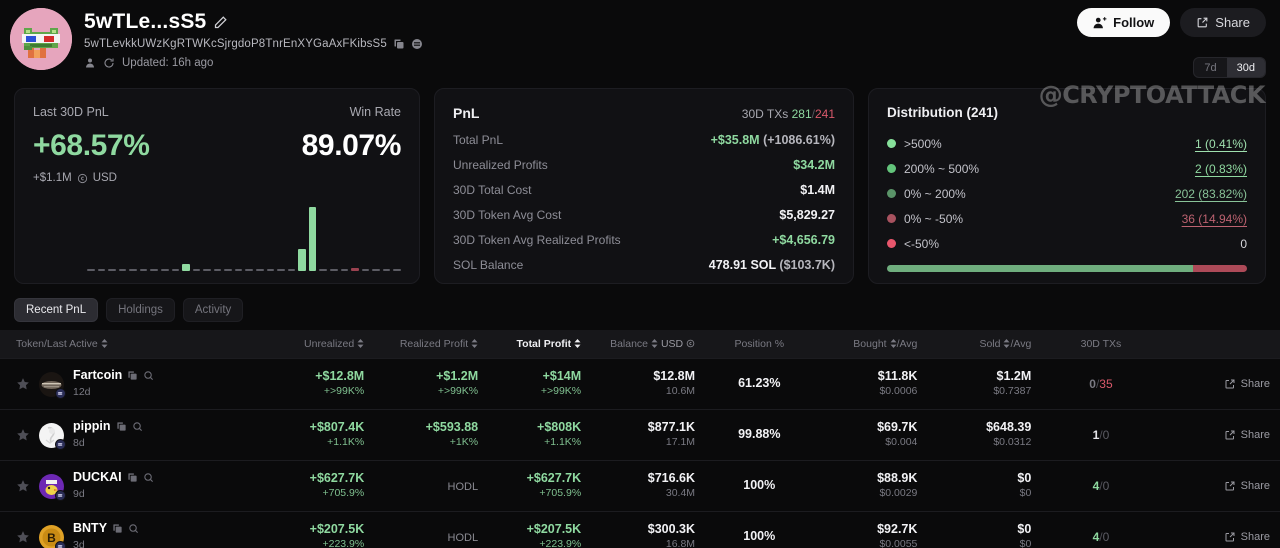 The image size is (1280, 548). Describe the element at coordinates (554, 478) in the screenshot. I see `total-profit-cell-value: +$627.7K` at that location.